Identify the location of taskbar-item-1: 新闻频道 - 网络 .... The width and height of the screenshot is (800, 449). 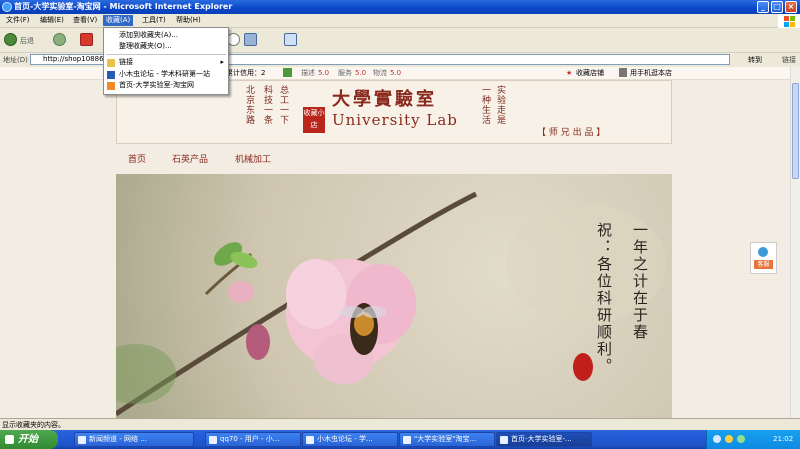
(134, 439).